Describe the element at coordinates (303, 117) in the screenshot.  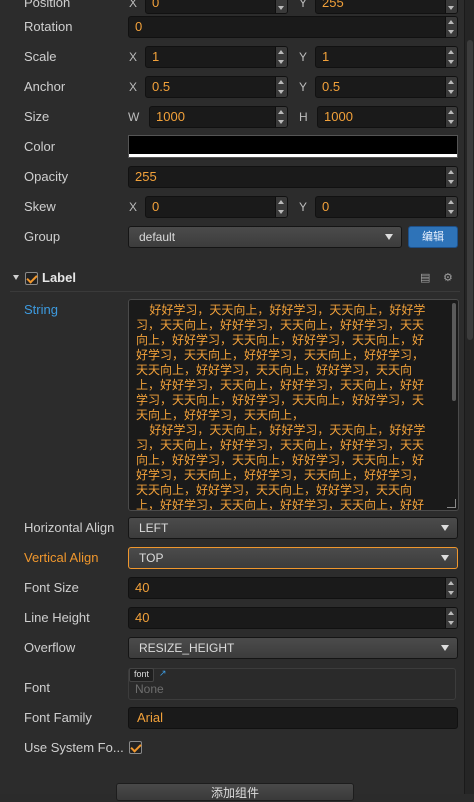
I see `size-h-axis: H` at that location.